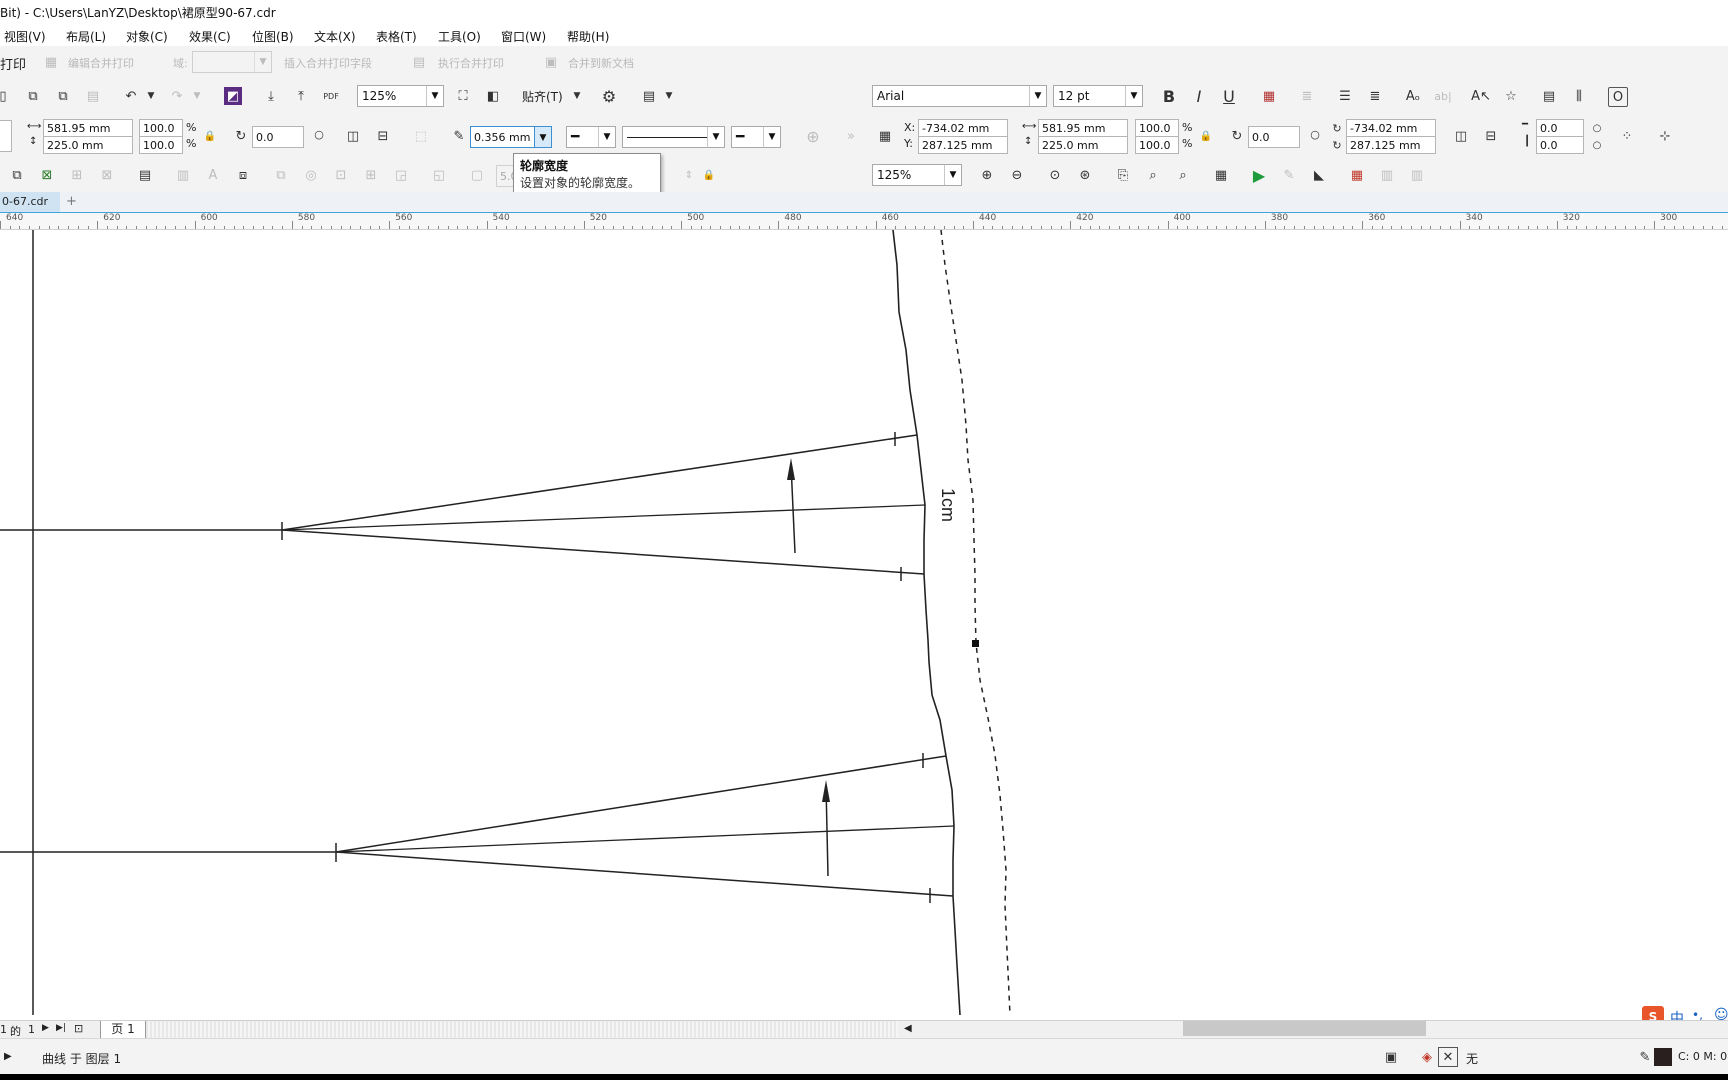 This screenshot has width=1728, height=1080. I want to click on scale-height-field: 100.0, so click(161, 145).